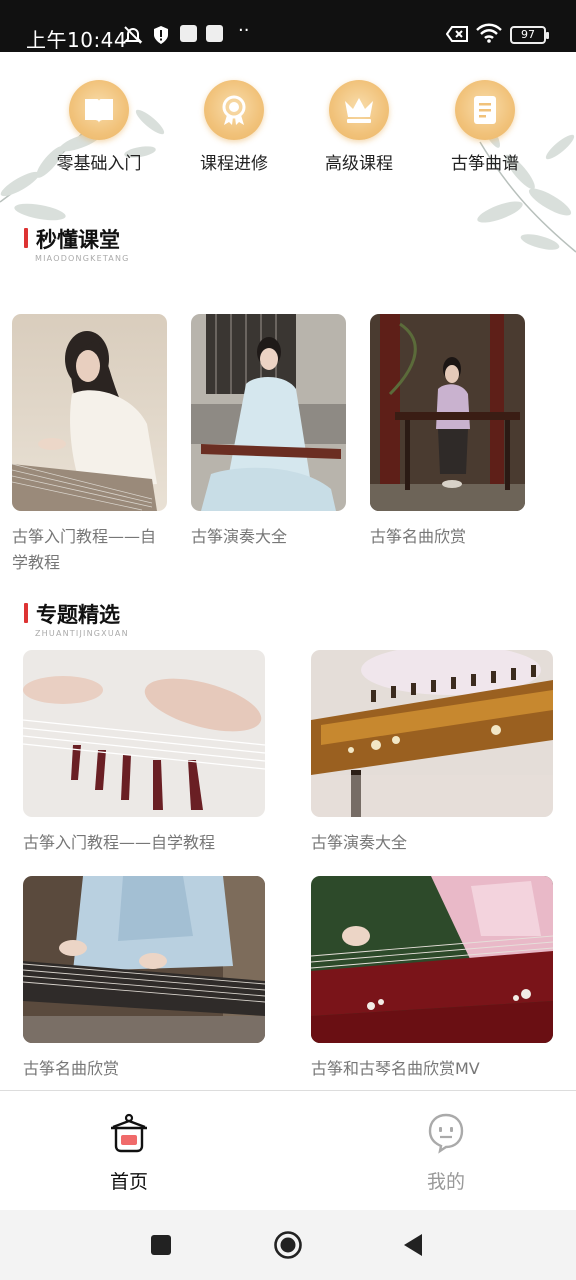  I want to click on section-title: 专题精选, so click(78, 615).